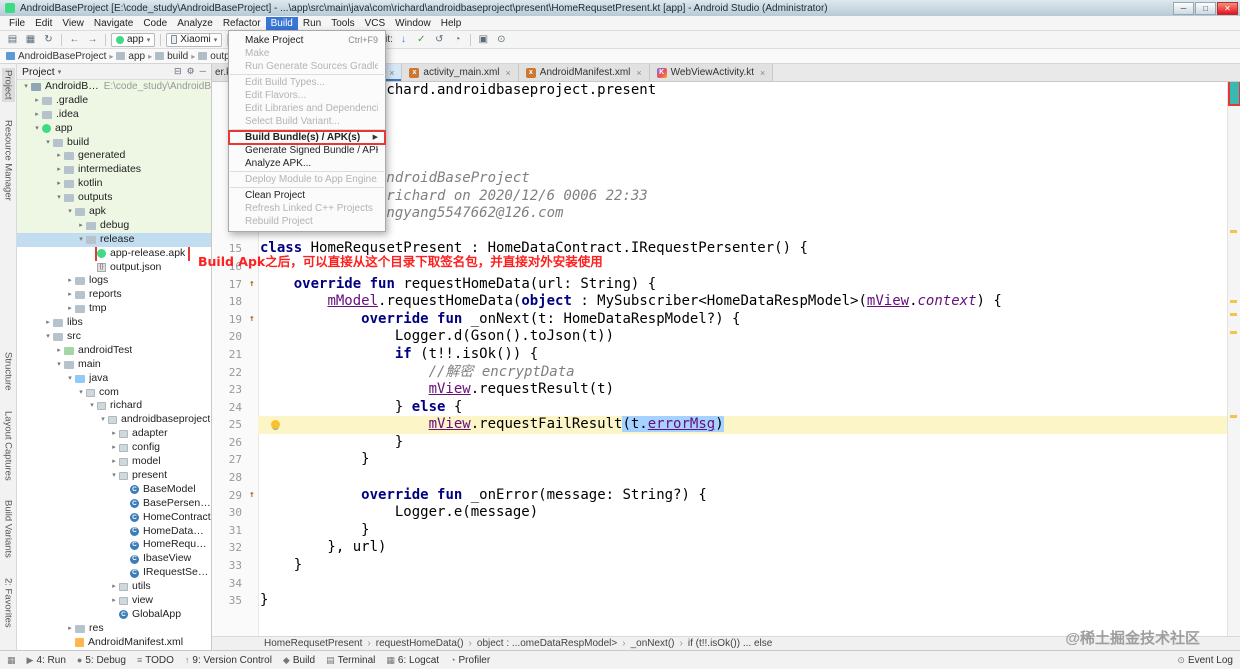 Image resolution: width=1240 pixels, height=669 pixels. What do you see at coordinates (719, 566) in the screenshot?
I see `code-line-33: 33 }` at bounding box center [719, 566].